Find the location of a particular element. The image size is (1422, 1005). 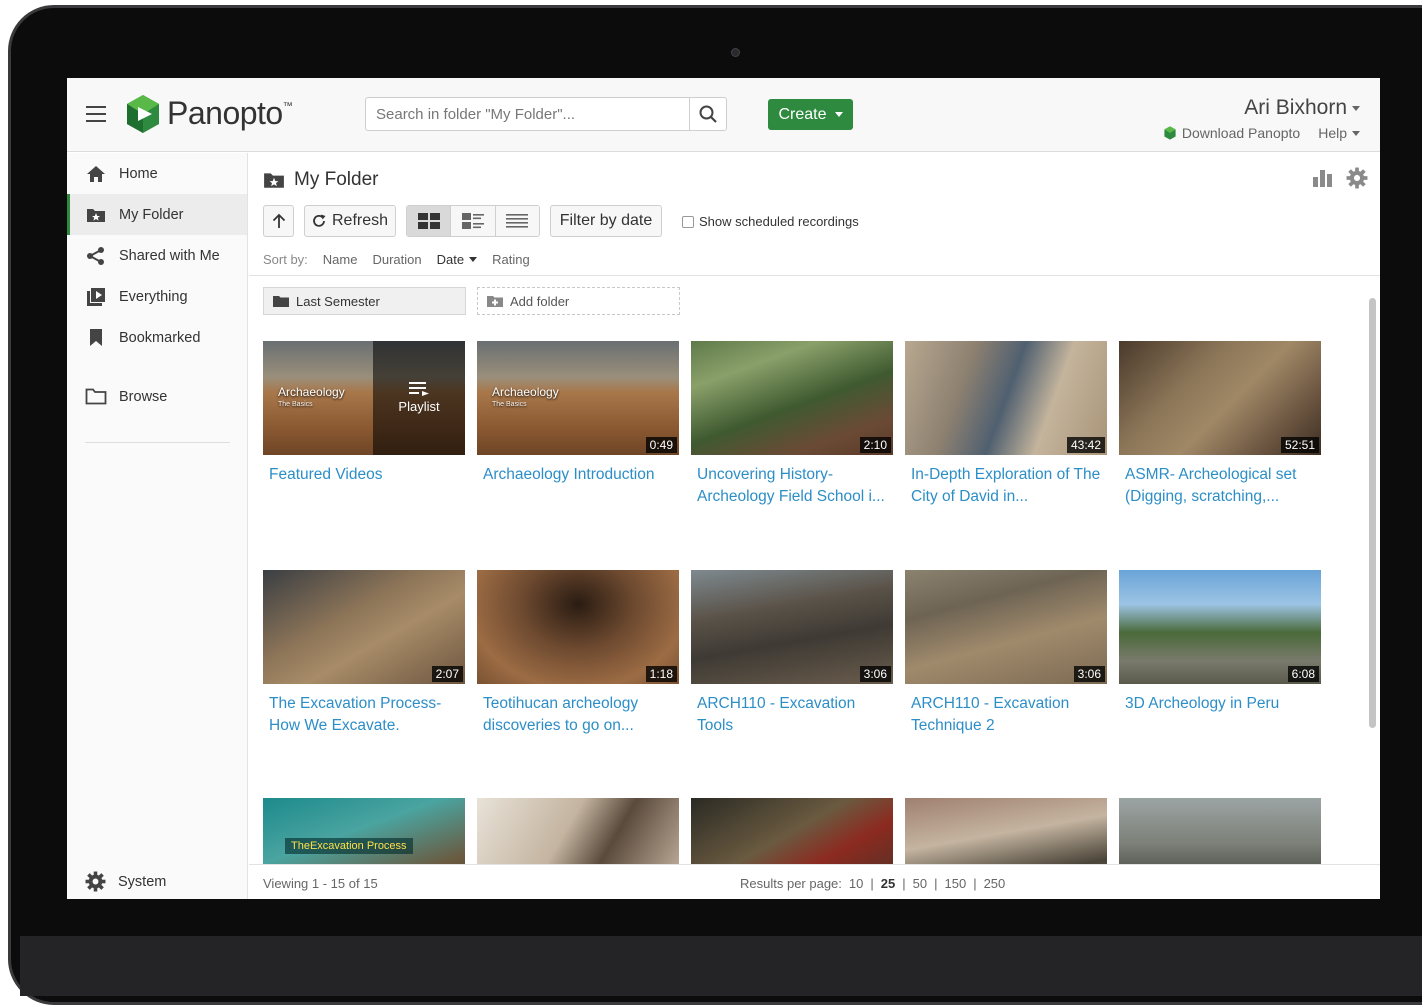

filter-by-date-button: Filter by date is located at coordinates (606, 221).